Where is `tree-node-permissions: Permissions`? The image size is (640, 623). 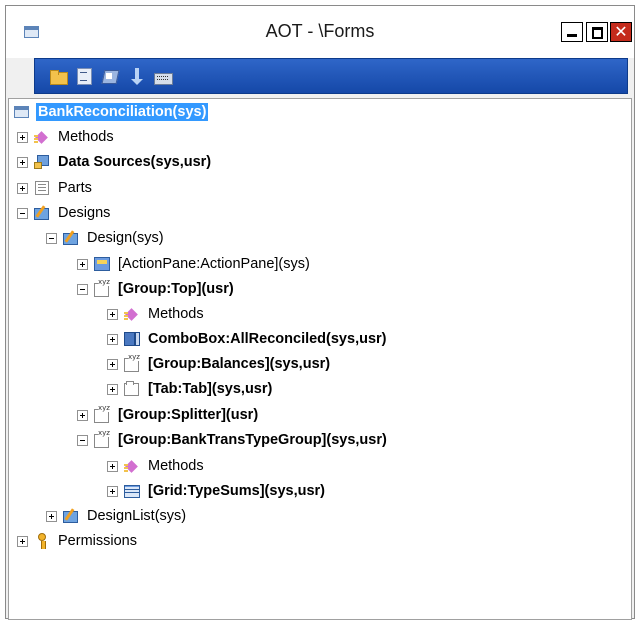
tree-node-permissions: Permissions is located at coordinates (78, 541).